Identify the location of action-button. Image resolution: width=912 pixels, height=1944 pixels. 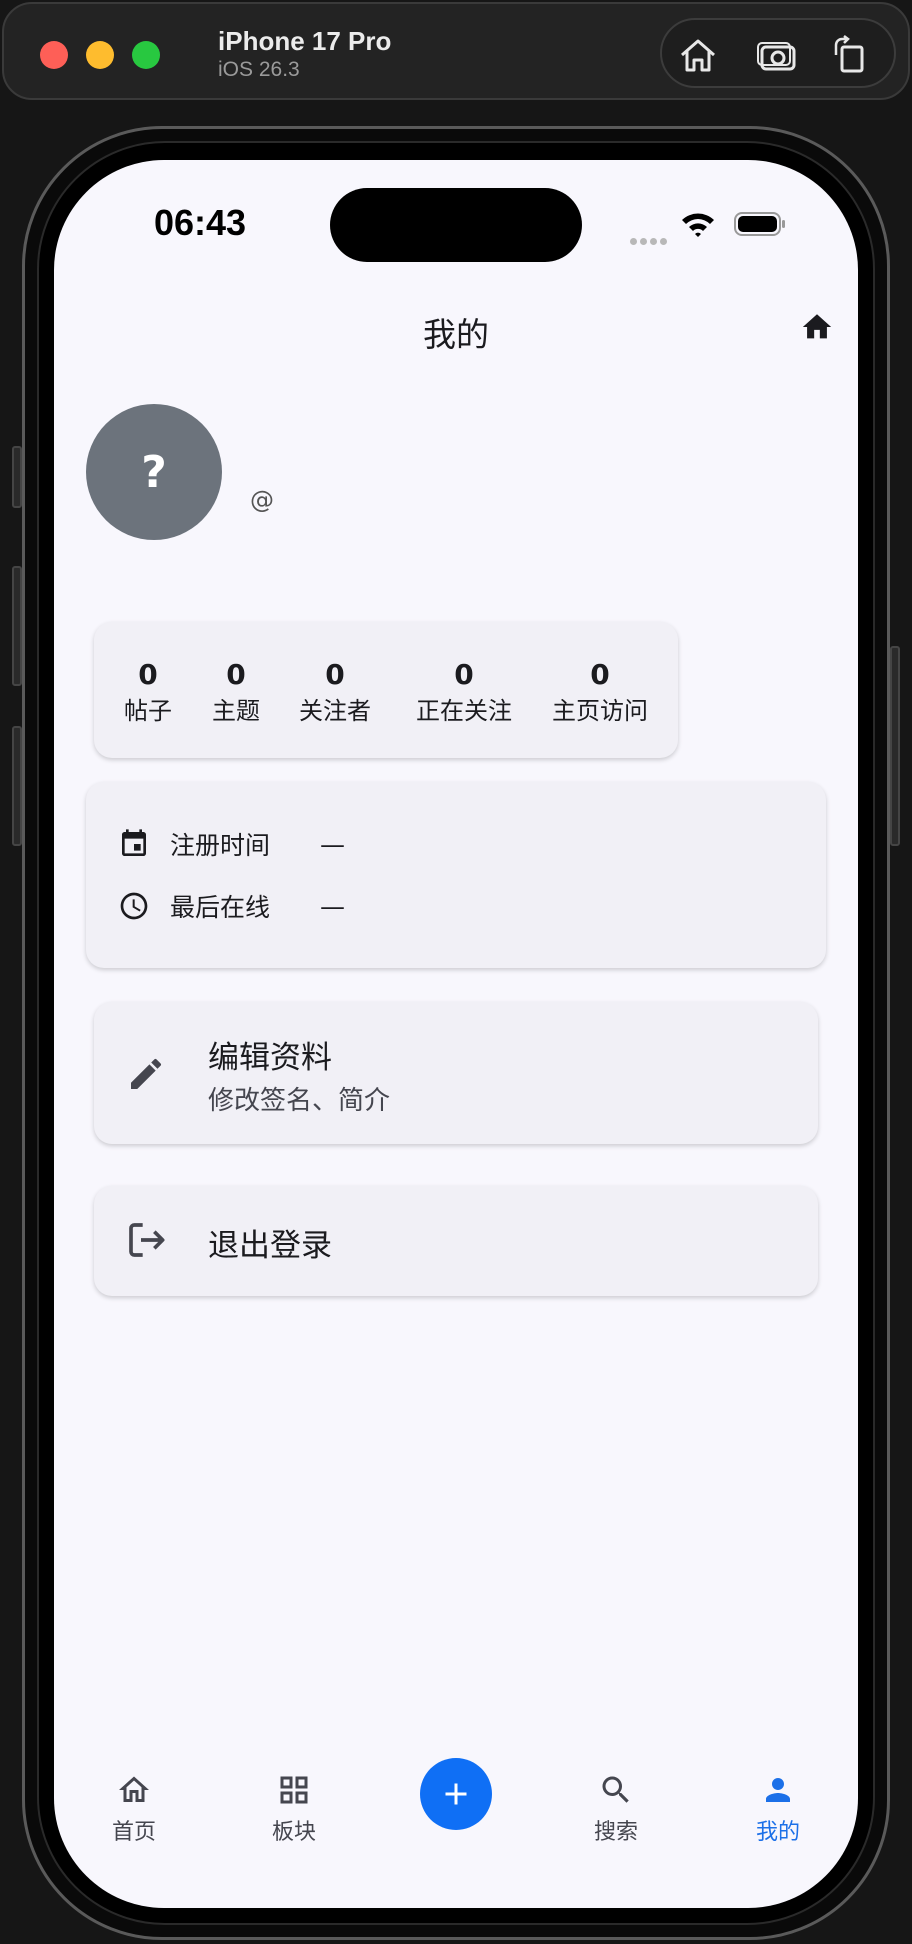
(17, 477).